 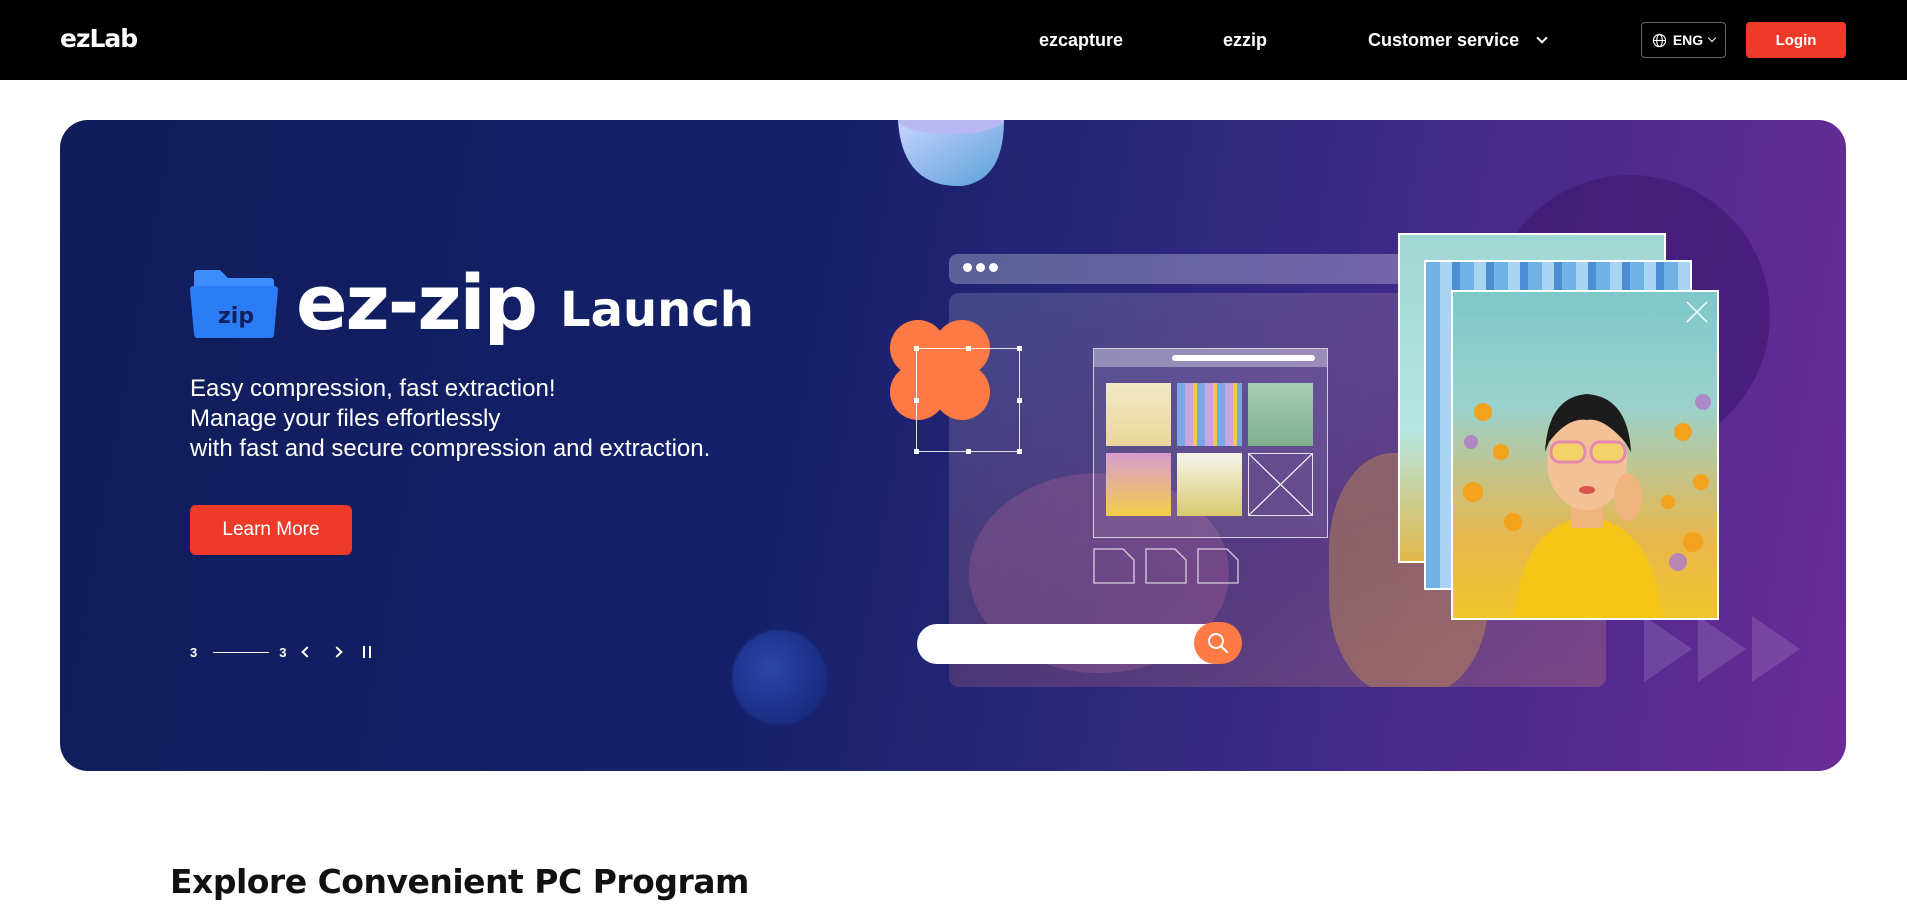 I want to click on slide-total: 3, so click(x=283, y=652).